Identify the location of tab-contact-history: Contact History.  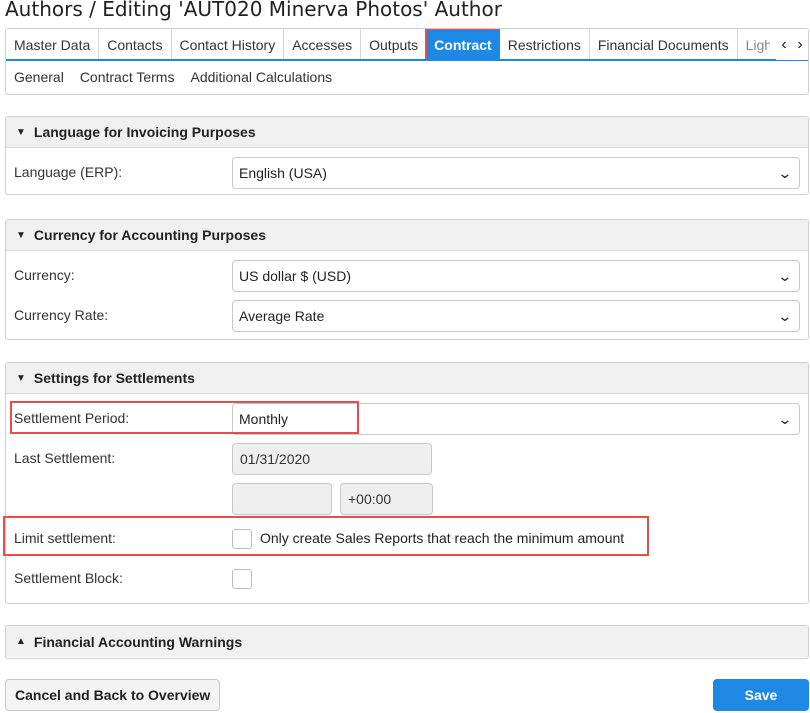
(228, 44).